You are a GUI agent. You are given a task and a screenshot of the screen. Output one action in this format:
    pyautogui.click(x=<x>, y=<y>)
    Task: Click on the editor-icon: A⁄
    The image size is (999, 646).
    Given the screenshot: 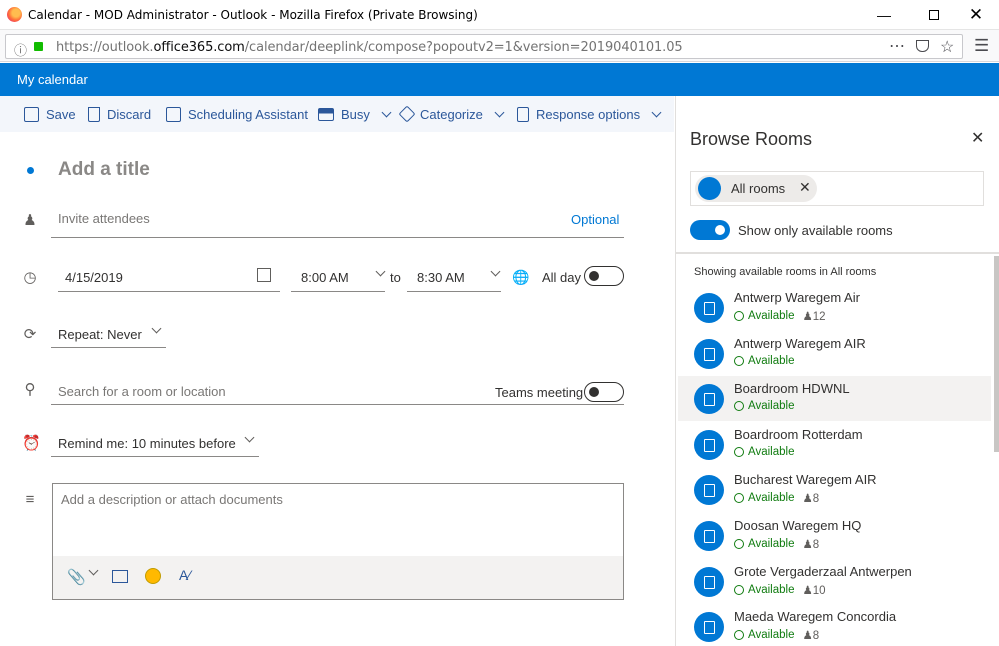 What is the action you would take?
    pyautogui.click(x=185, y=575)
    